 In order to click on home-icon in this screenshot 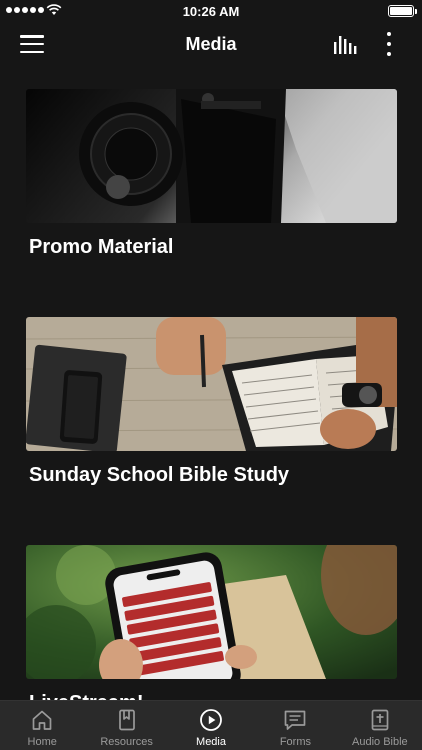, I will do `click(42, 720)`.